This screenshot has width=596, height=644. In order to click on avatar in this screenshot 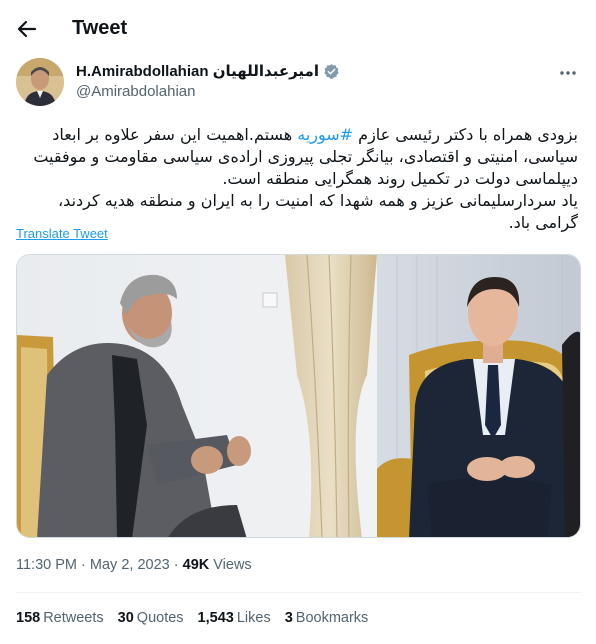, I will do `click(40, 82)`.